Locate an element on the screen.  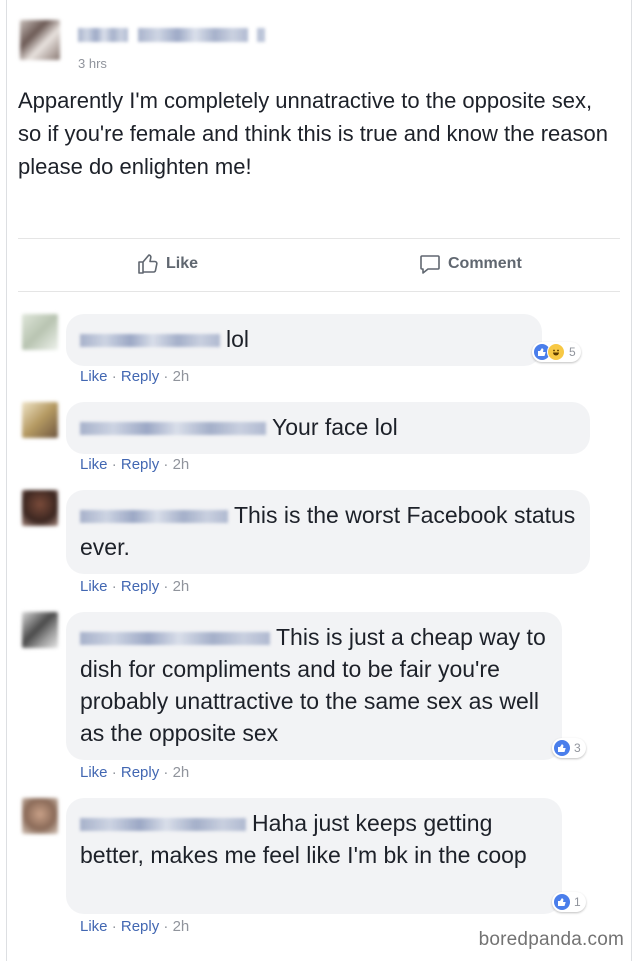
comment-button-label: Comment is located at coordinates (485, 263).